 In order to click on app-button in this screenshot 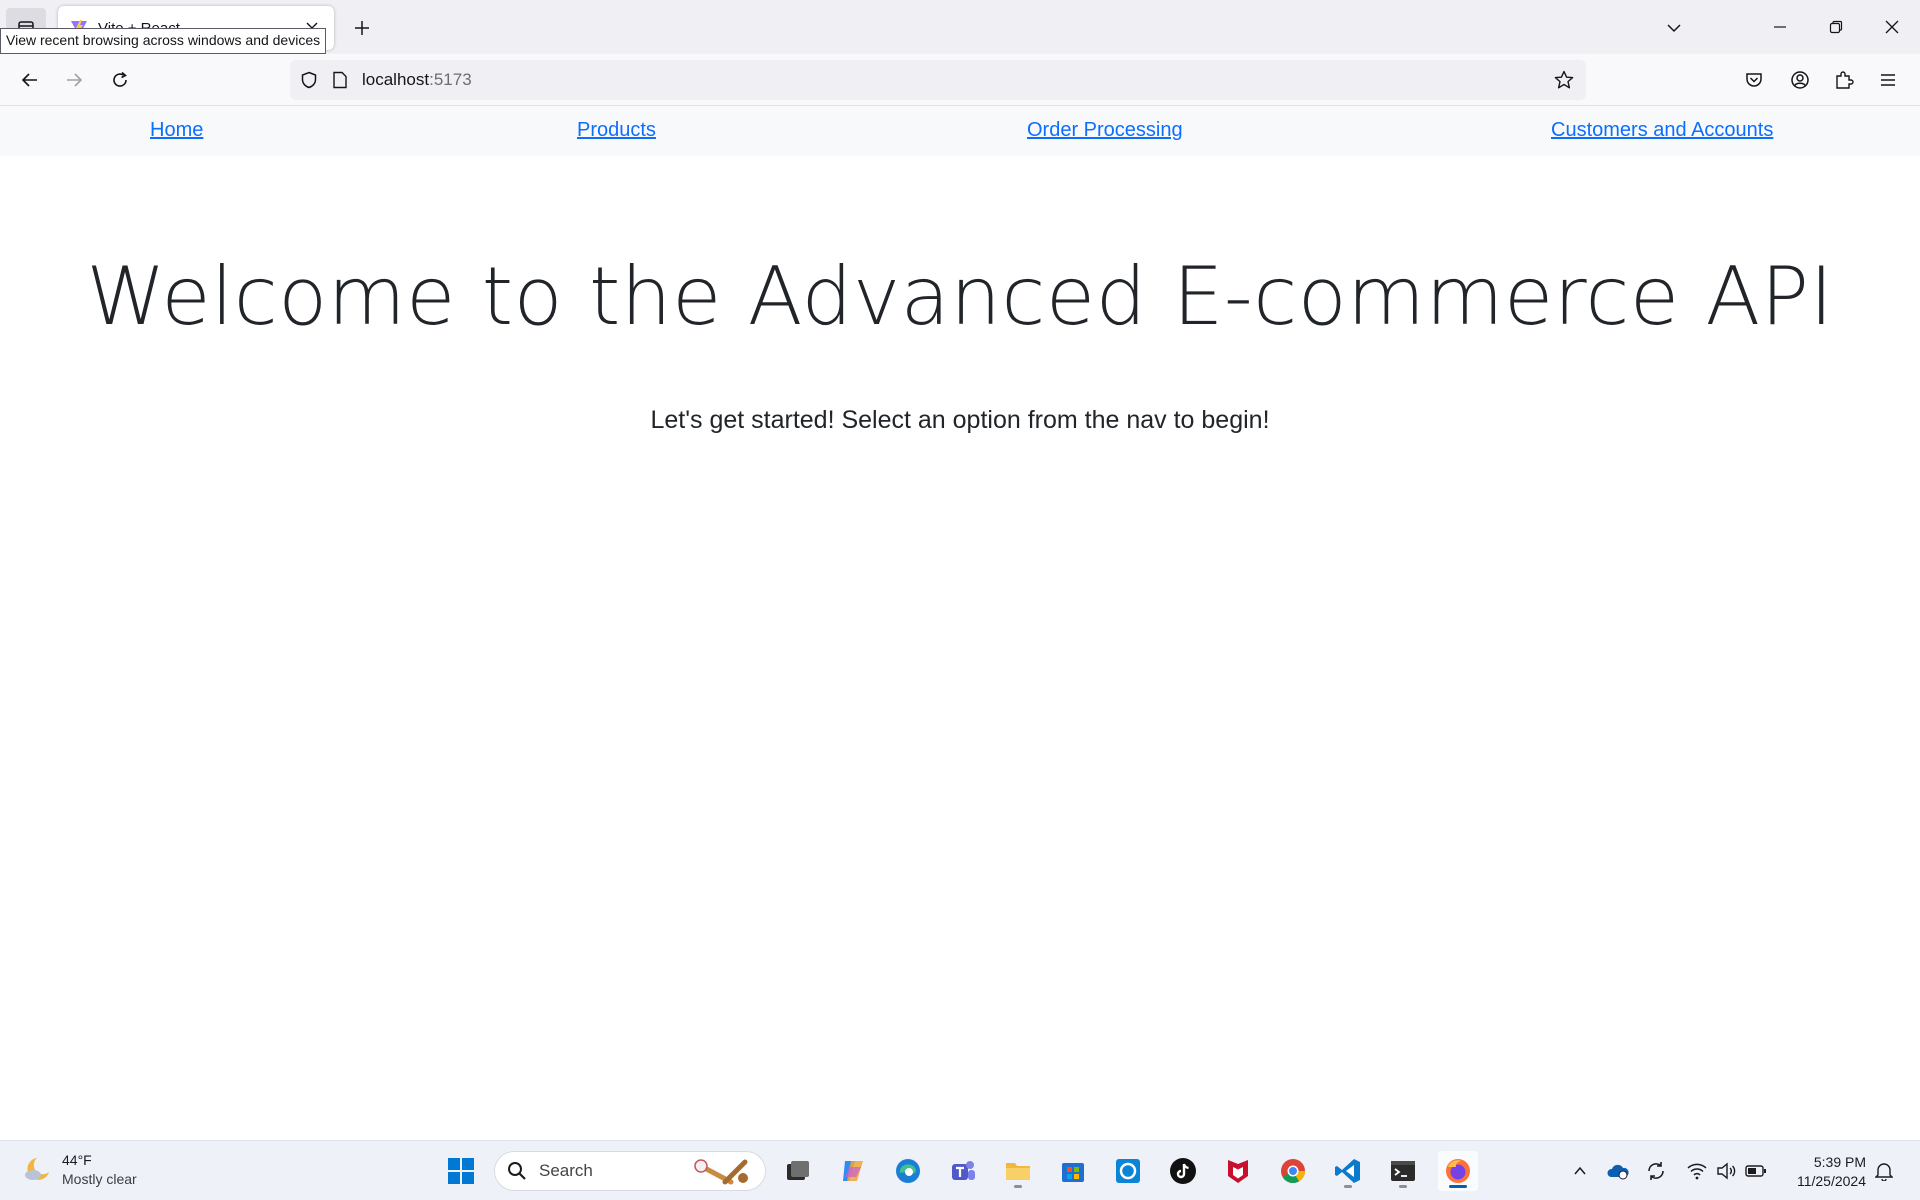, I will do `click(1128, 1171)`.